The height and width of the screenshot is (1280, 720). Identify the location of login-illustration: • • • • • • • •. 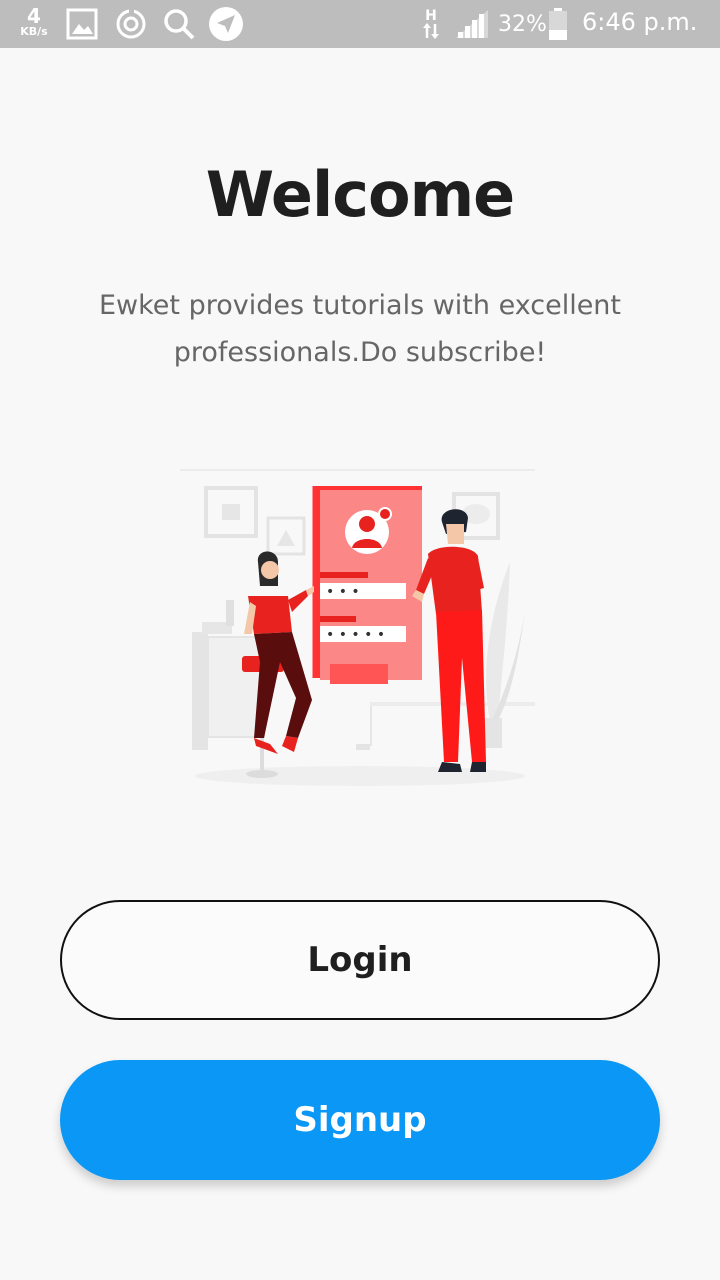
(360, 627).